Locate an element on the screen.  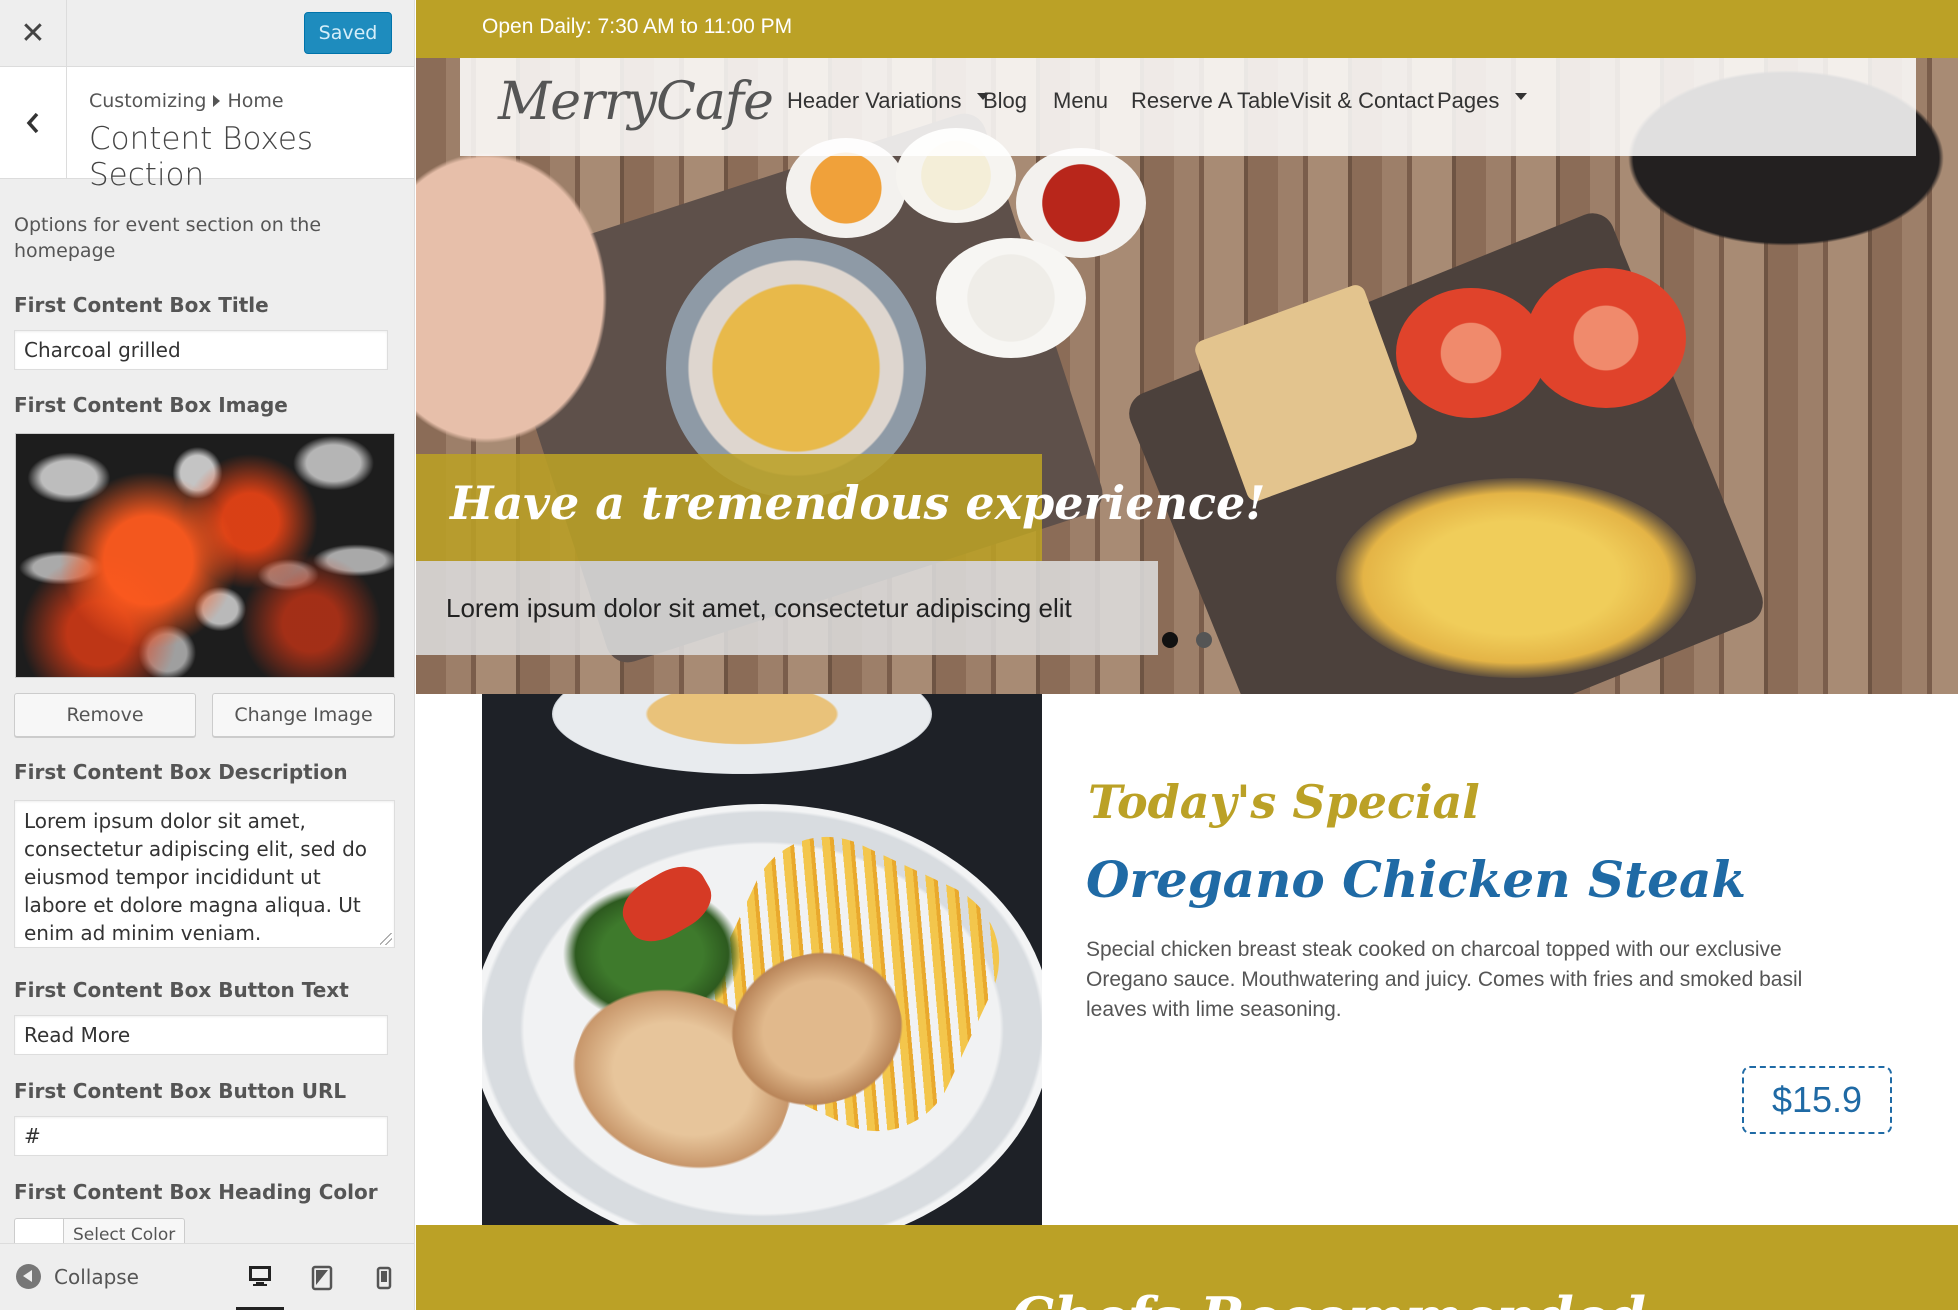
preview-mobile-button is located at coordinates (384, 1277).